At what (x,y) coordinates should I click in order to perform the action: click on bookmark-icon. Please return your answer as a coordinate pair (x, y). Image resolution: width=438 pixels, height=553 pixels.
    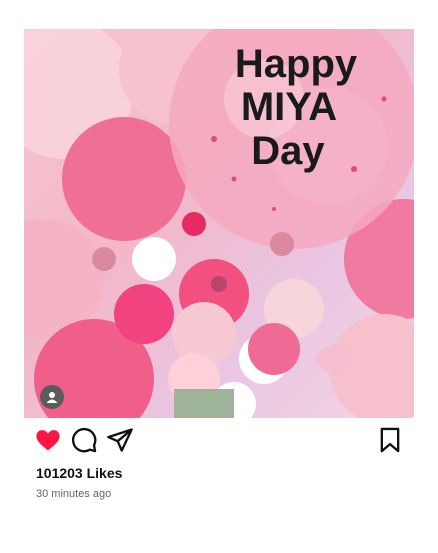
    Looking at the image, I should click on (390, 440).